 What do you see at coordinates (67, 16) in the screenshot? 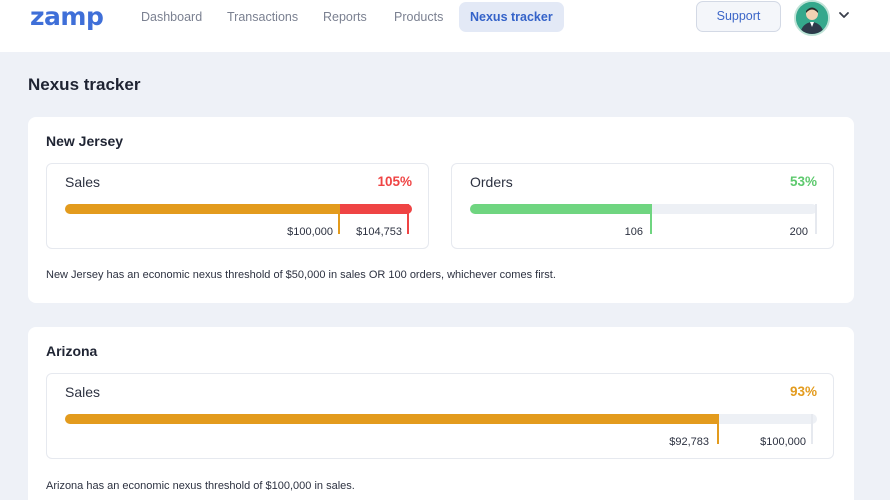
I see `zamp-logo: zamp` at bounding box center [67, 16].